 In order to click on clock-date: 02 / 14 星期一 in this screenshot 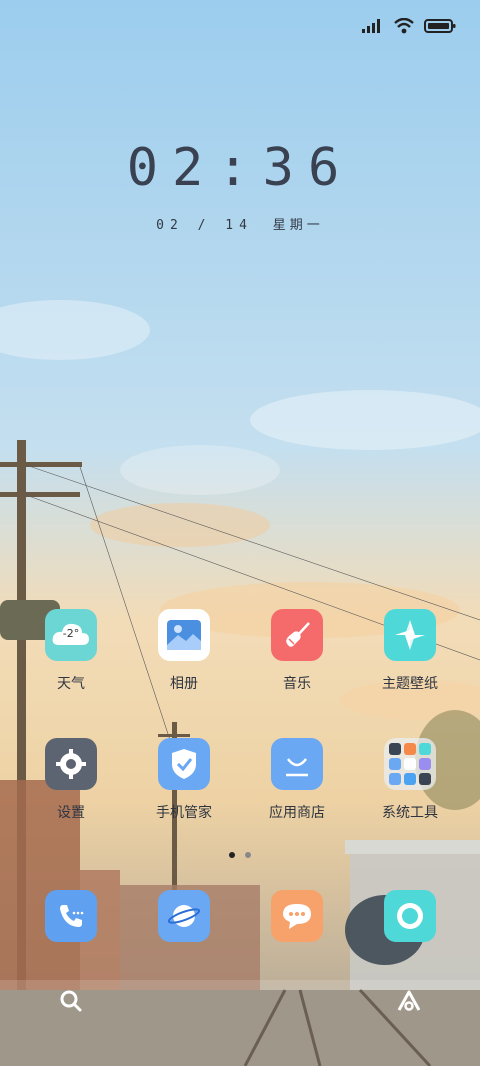, I will do `click(240, 223)`.